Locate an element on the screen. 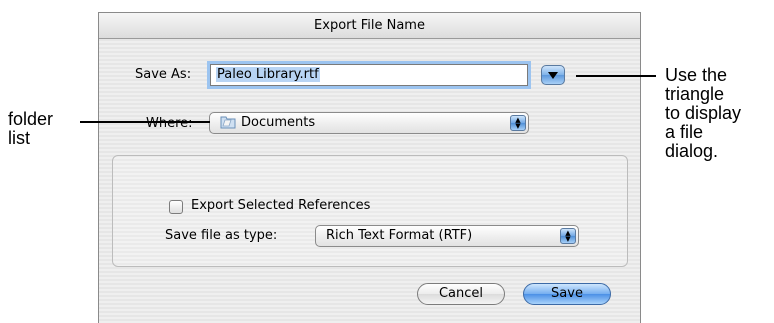 The width and height of the screenshot is (774, 323). file-type-value: Rich Text Format (RTF) is located at coordinates (399, 235).